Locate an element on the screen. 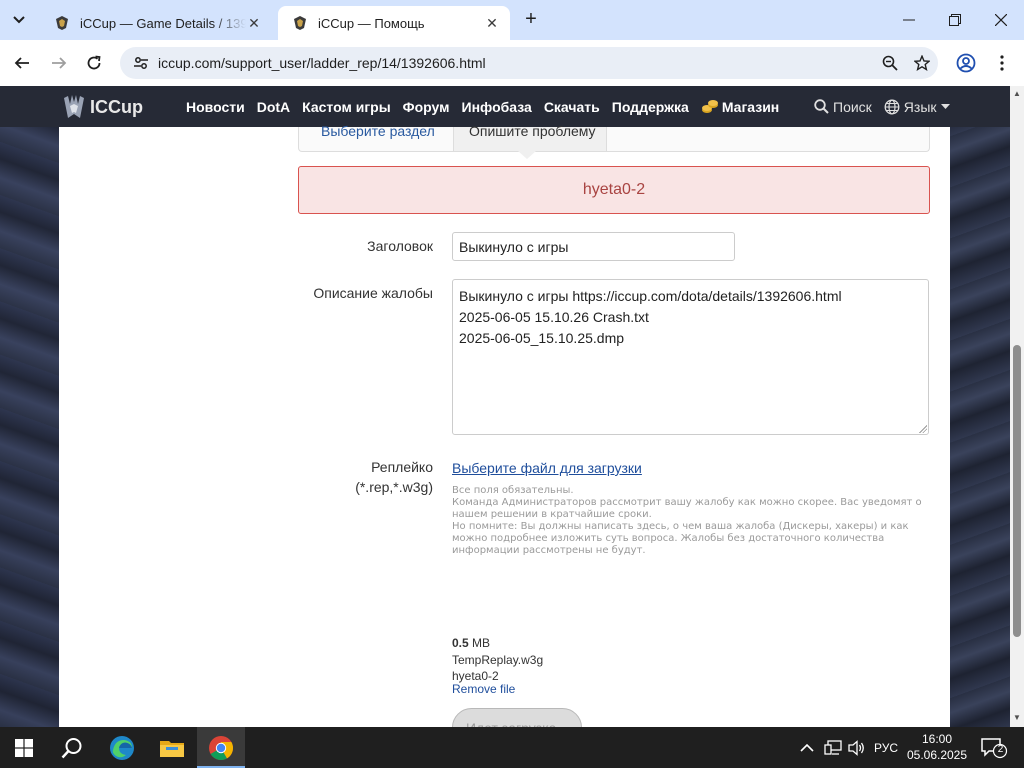  network-icon is located at coordinates (833, 747).